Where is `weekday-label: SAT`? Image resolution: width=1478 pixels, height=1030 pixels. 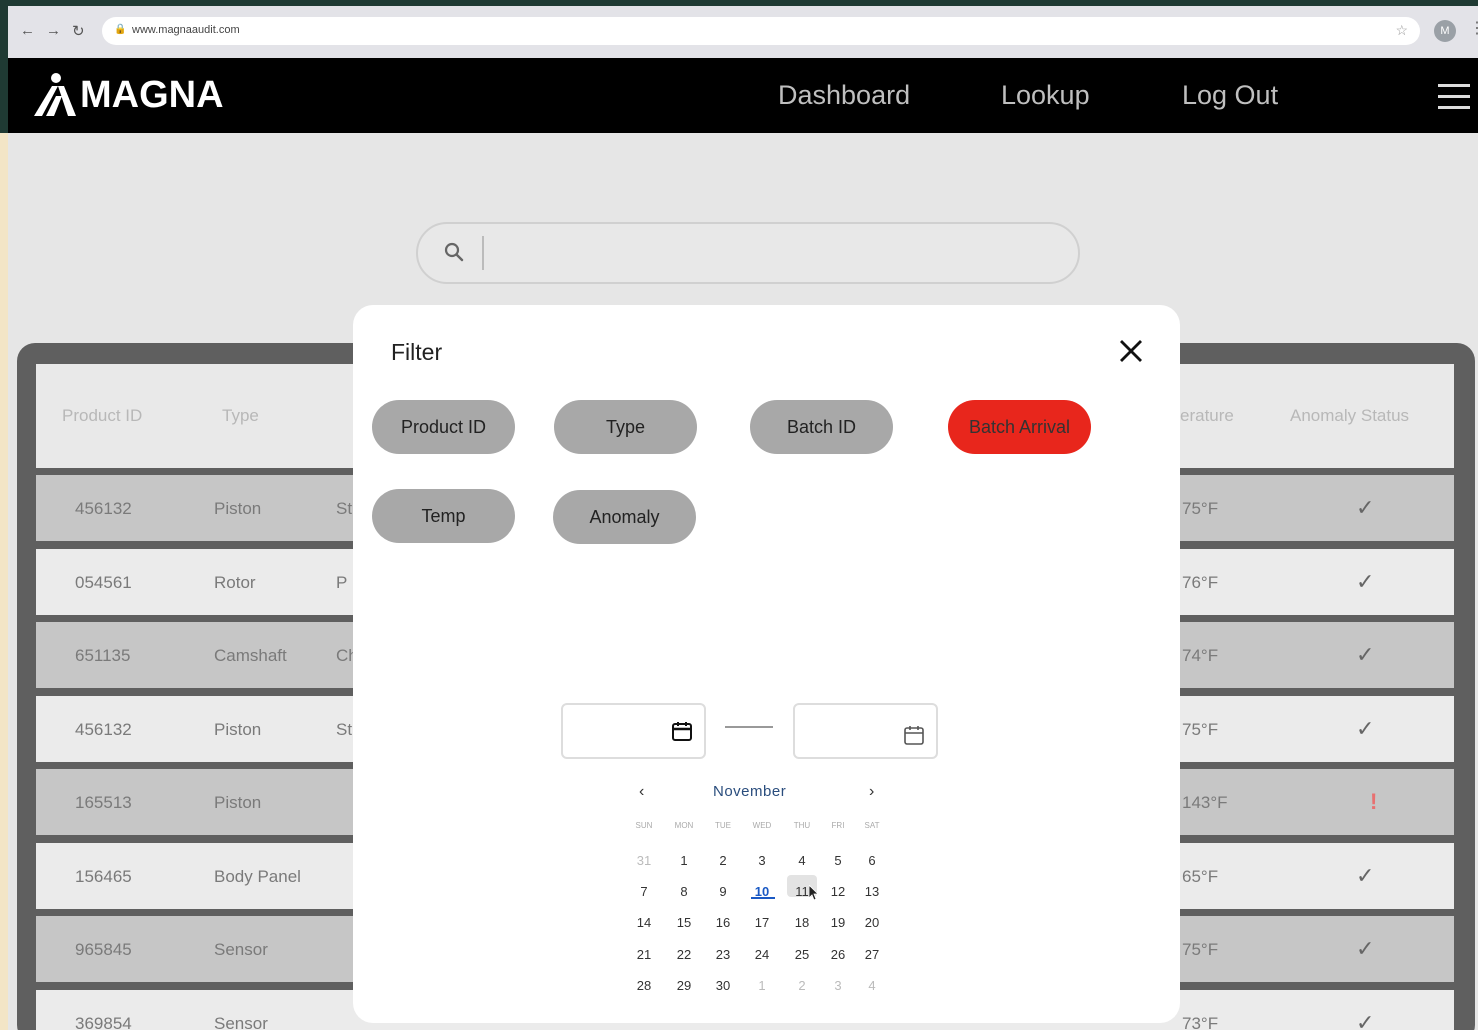
weekday-label: SAT is located at coordinates (872, 825).